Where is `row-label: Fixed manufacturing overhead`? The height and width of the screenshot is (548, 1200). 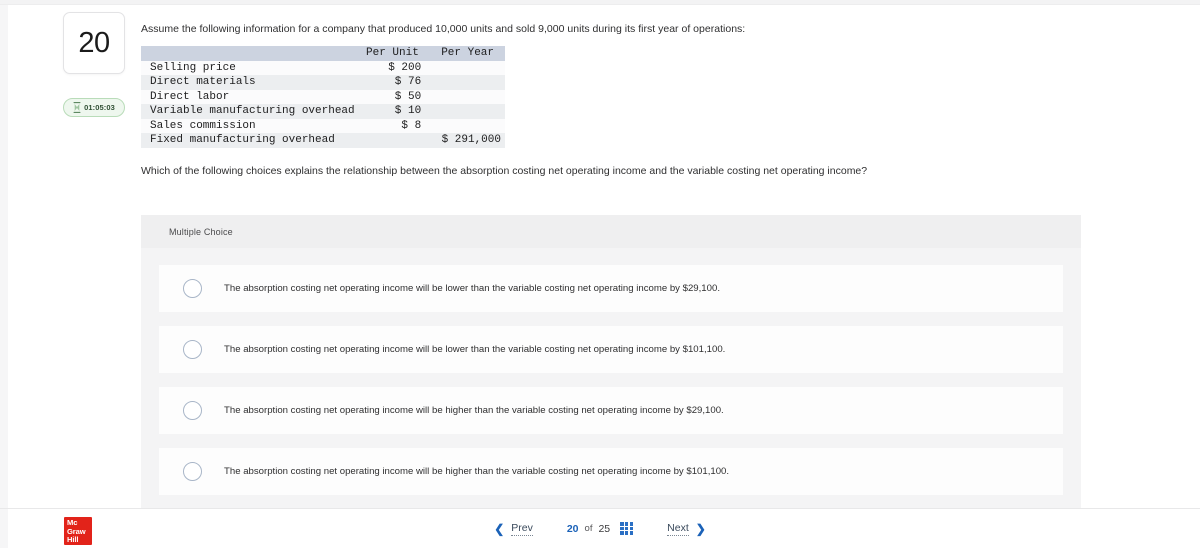
row-label: Fixed manufacturing overhead is located at coordinates (248, 140).